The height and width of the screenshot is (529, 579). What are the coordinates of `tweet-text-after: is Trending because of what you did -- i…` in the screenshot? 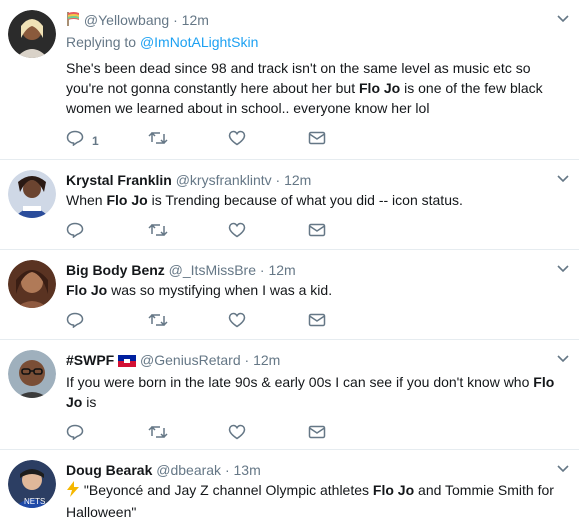 It's located at (305, 200).